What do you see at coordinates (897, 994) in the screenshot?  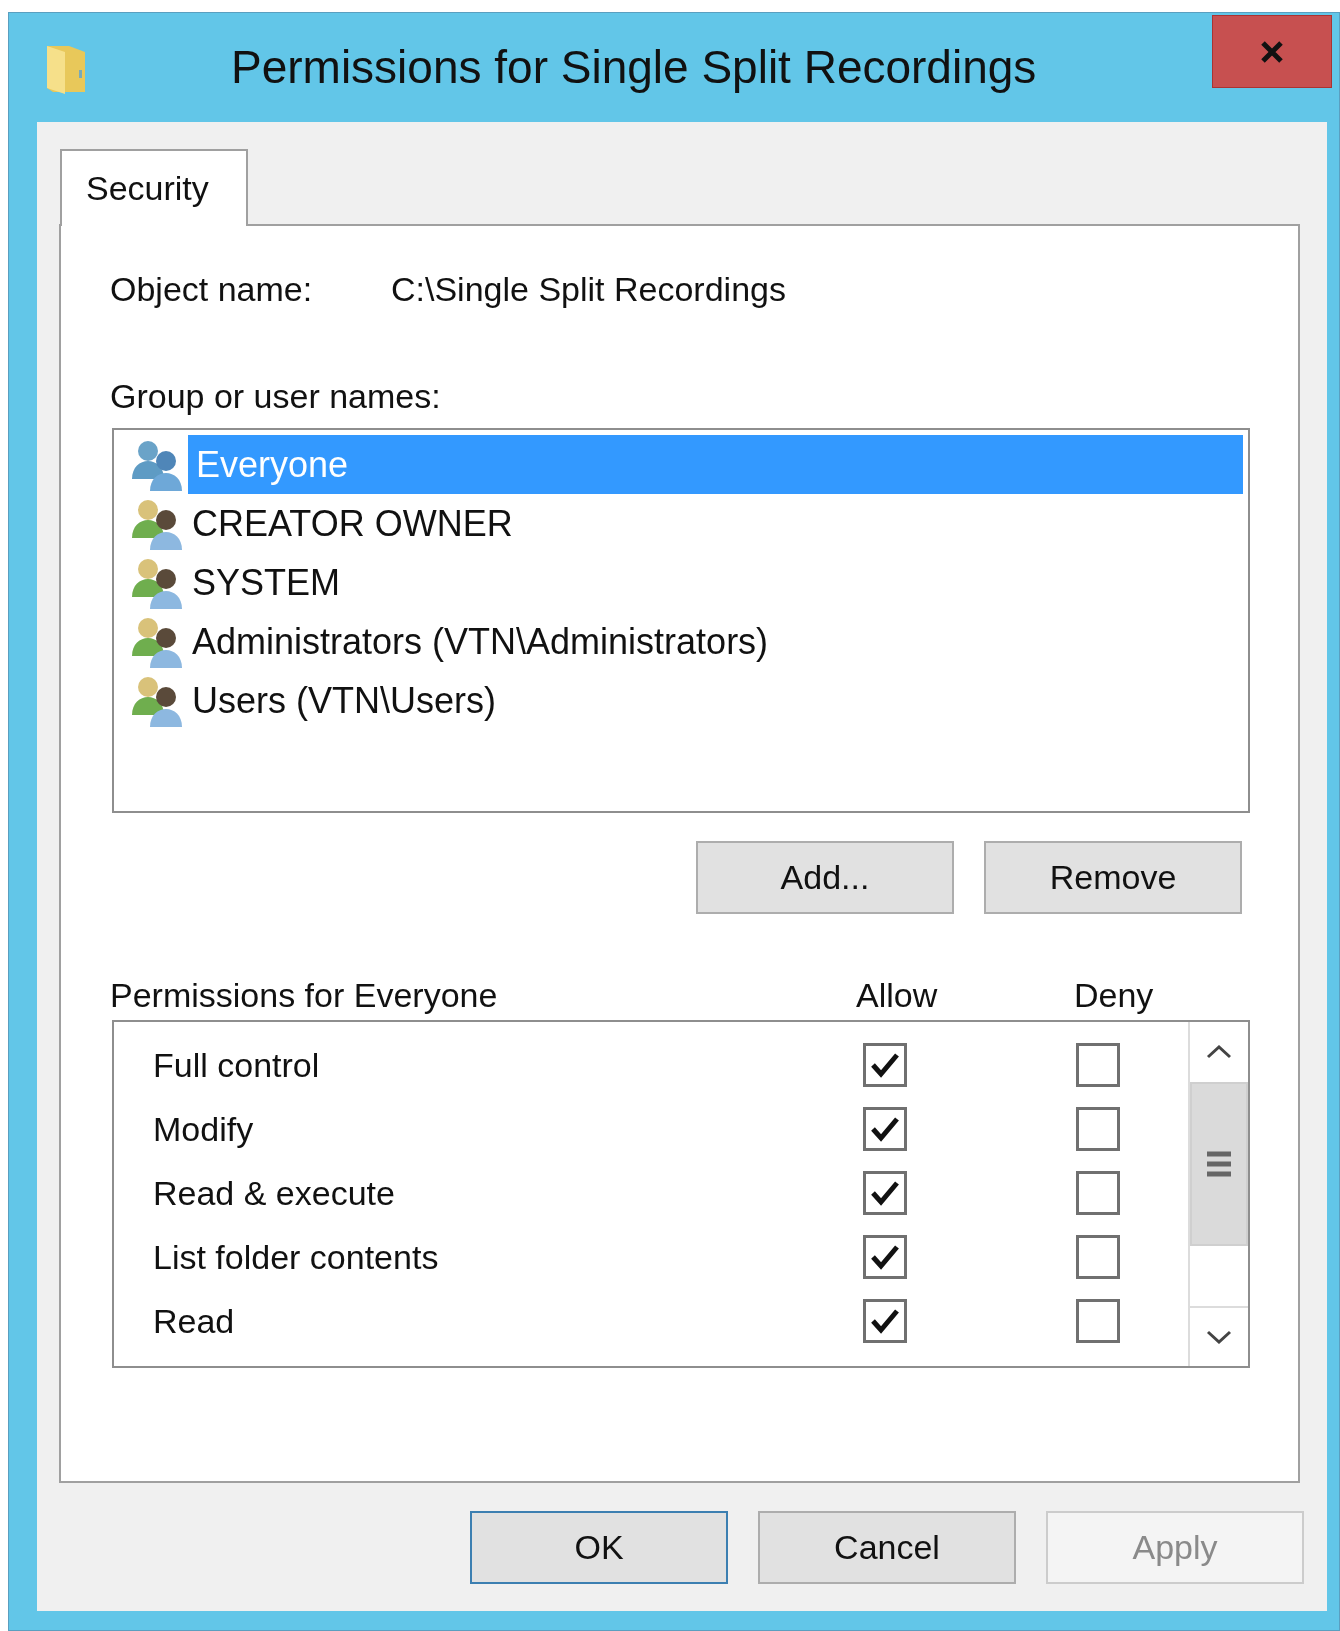 I see `allow-heading: Allow` at bounding box center [897, 994].